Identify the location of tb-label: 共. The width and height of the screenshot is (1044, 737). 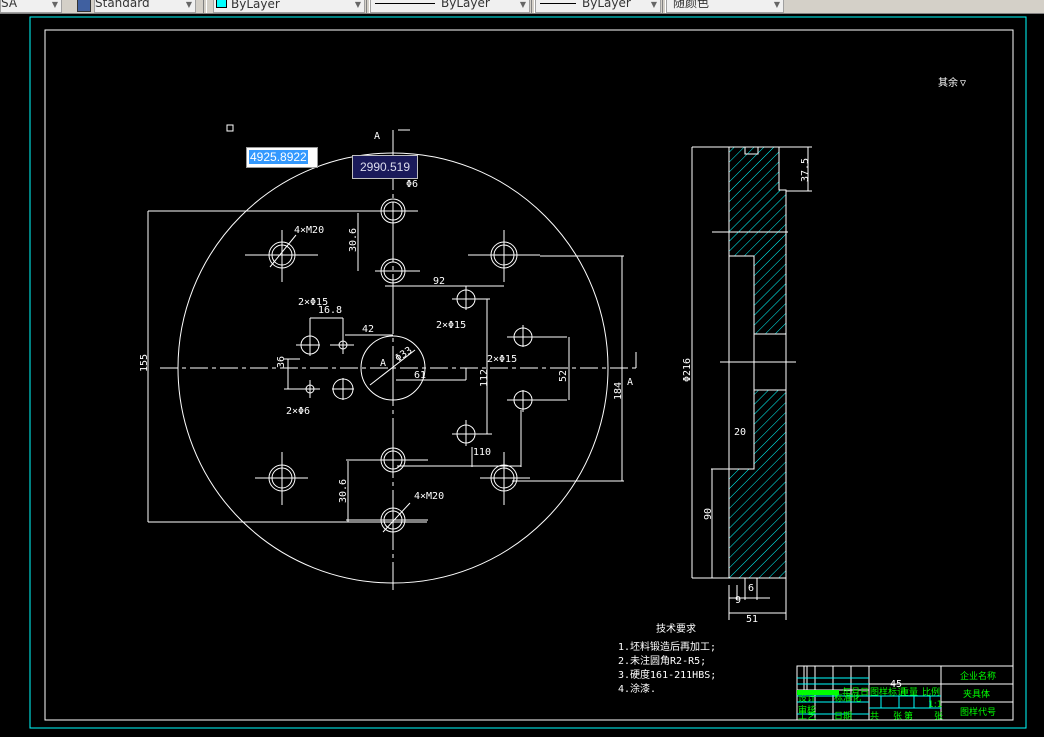
(874, 716).